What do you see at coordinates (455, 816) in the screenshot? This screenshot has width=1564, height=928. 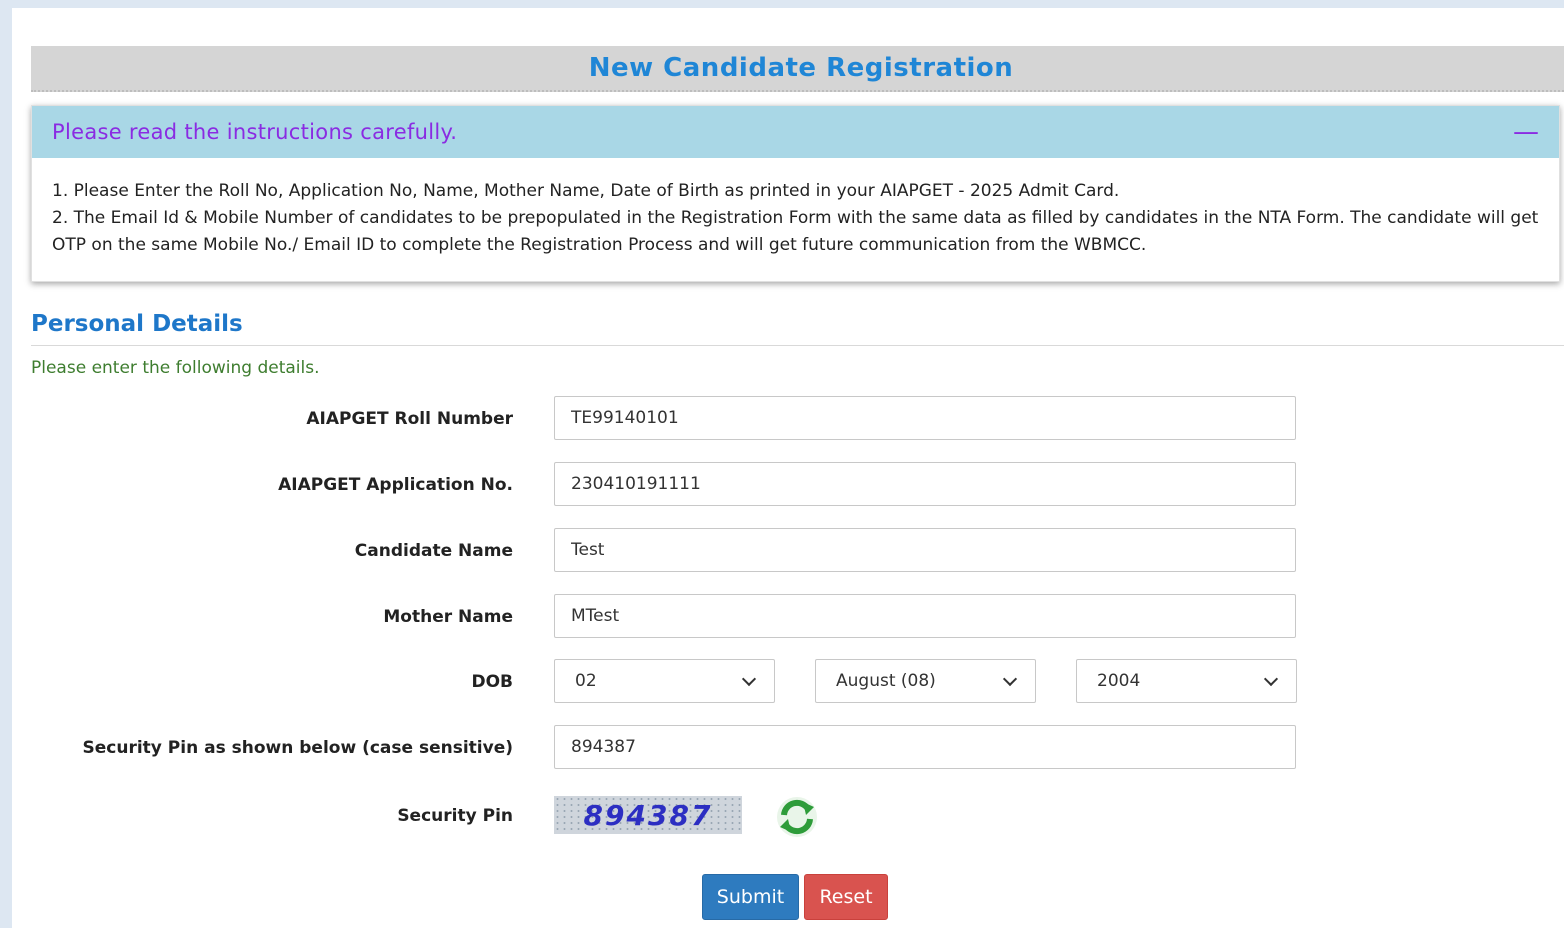 I see `security-pin-label: Security Pin` at bounding box center [455, 816].